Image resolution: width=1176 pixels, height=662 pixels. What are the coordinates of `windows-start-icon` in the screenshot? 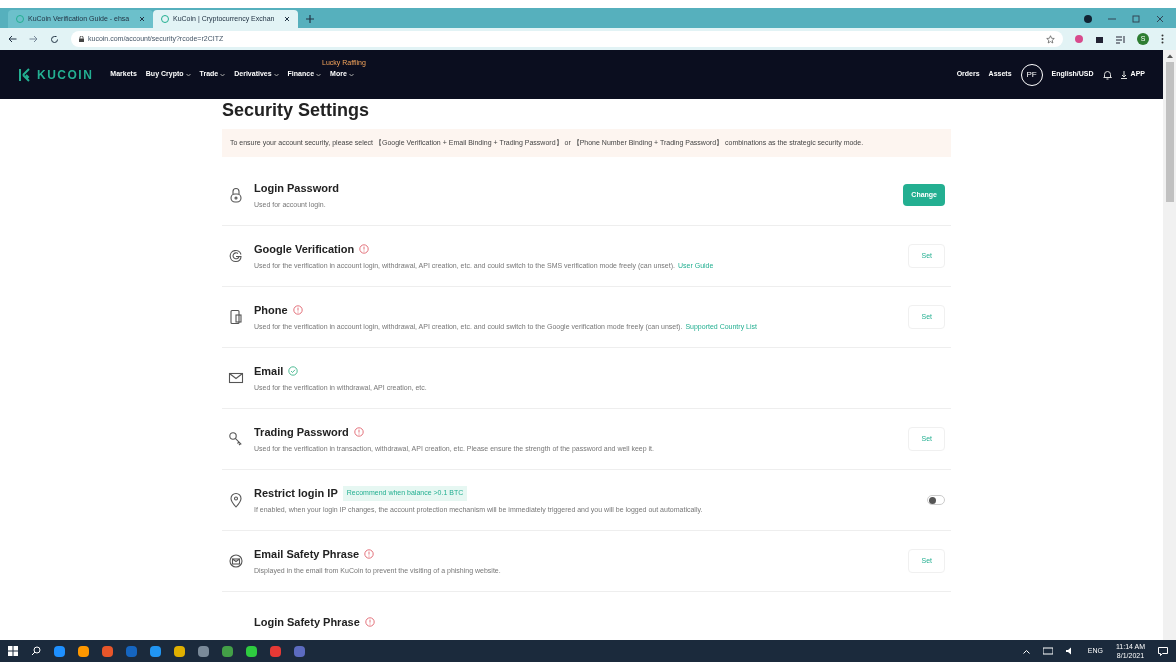 It's located at (13, 651).